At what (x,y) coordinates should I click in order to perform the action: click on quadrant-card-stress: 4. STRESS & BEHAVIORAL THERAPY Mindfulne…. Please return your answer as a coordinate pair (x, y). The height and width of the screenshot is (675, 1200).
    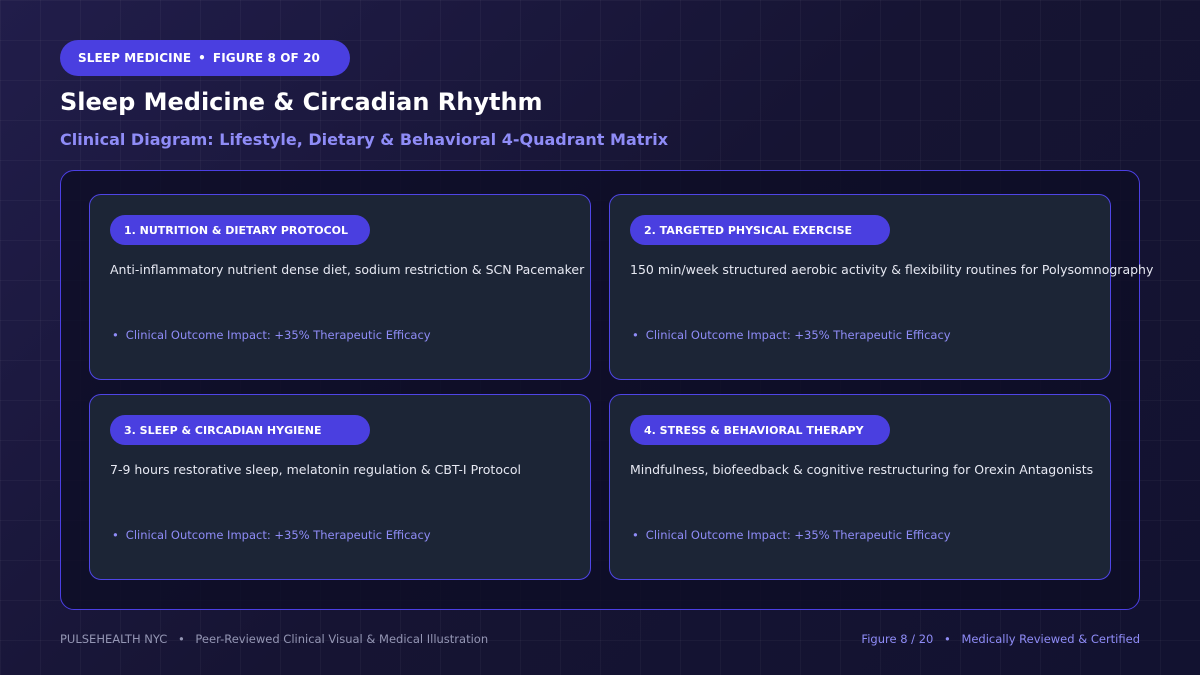
    Looking at the image, I should click on (860, 487).